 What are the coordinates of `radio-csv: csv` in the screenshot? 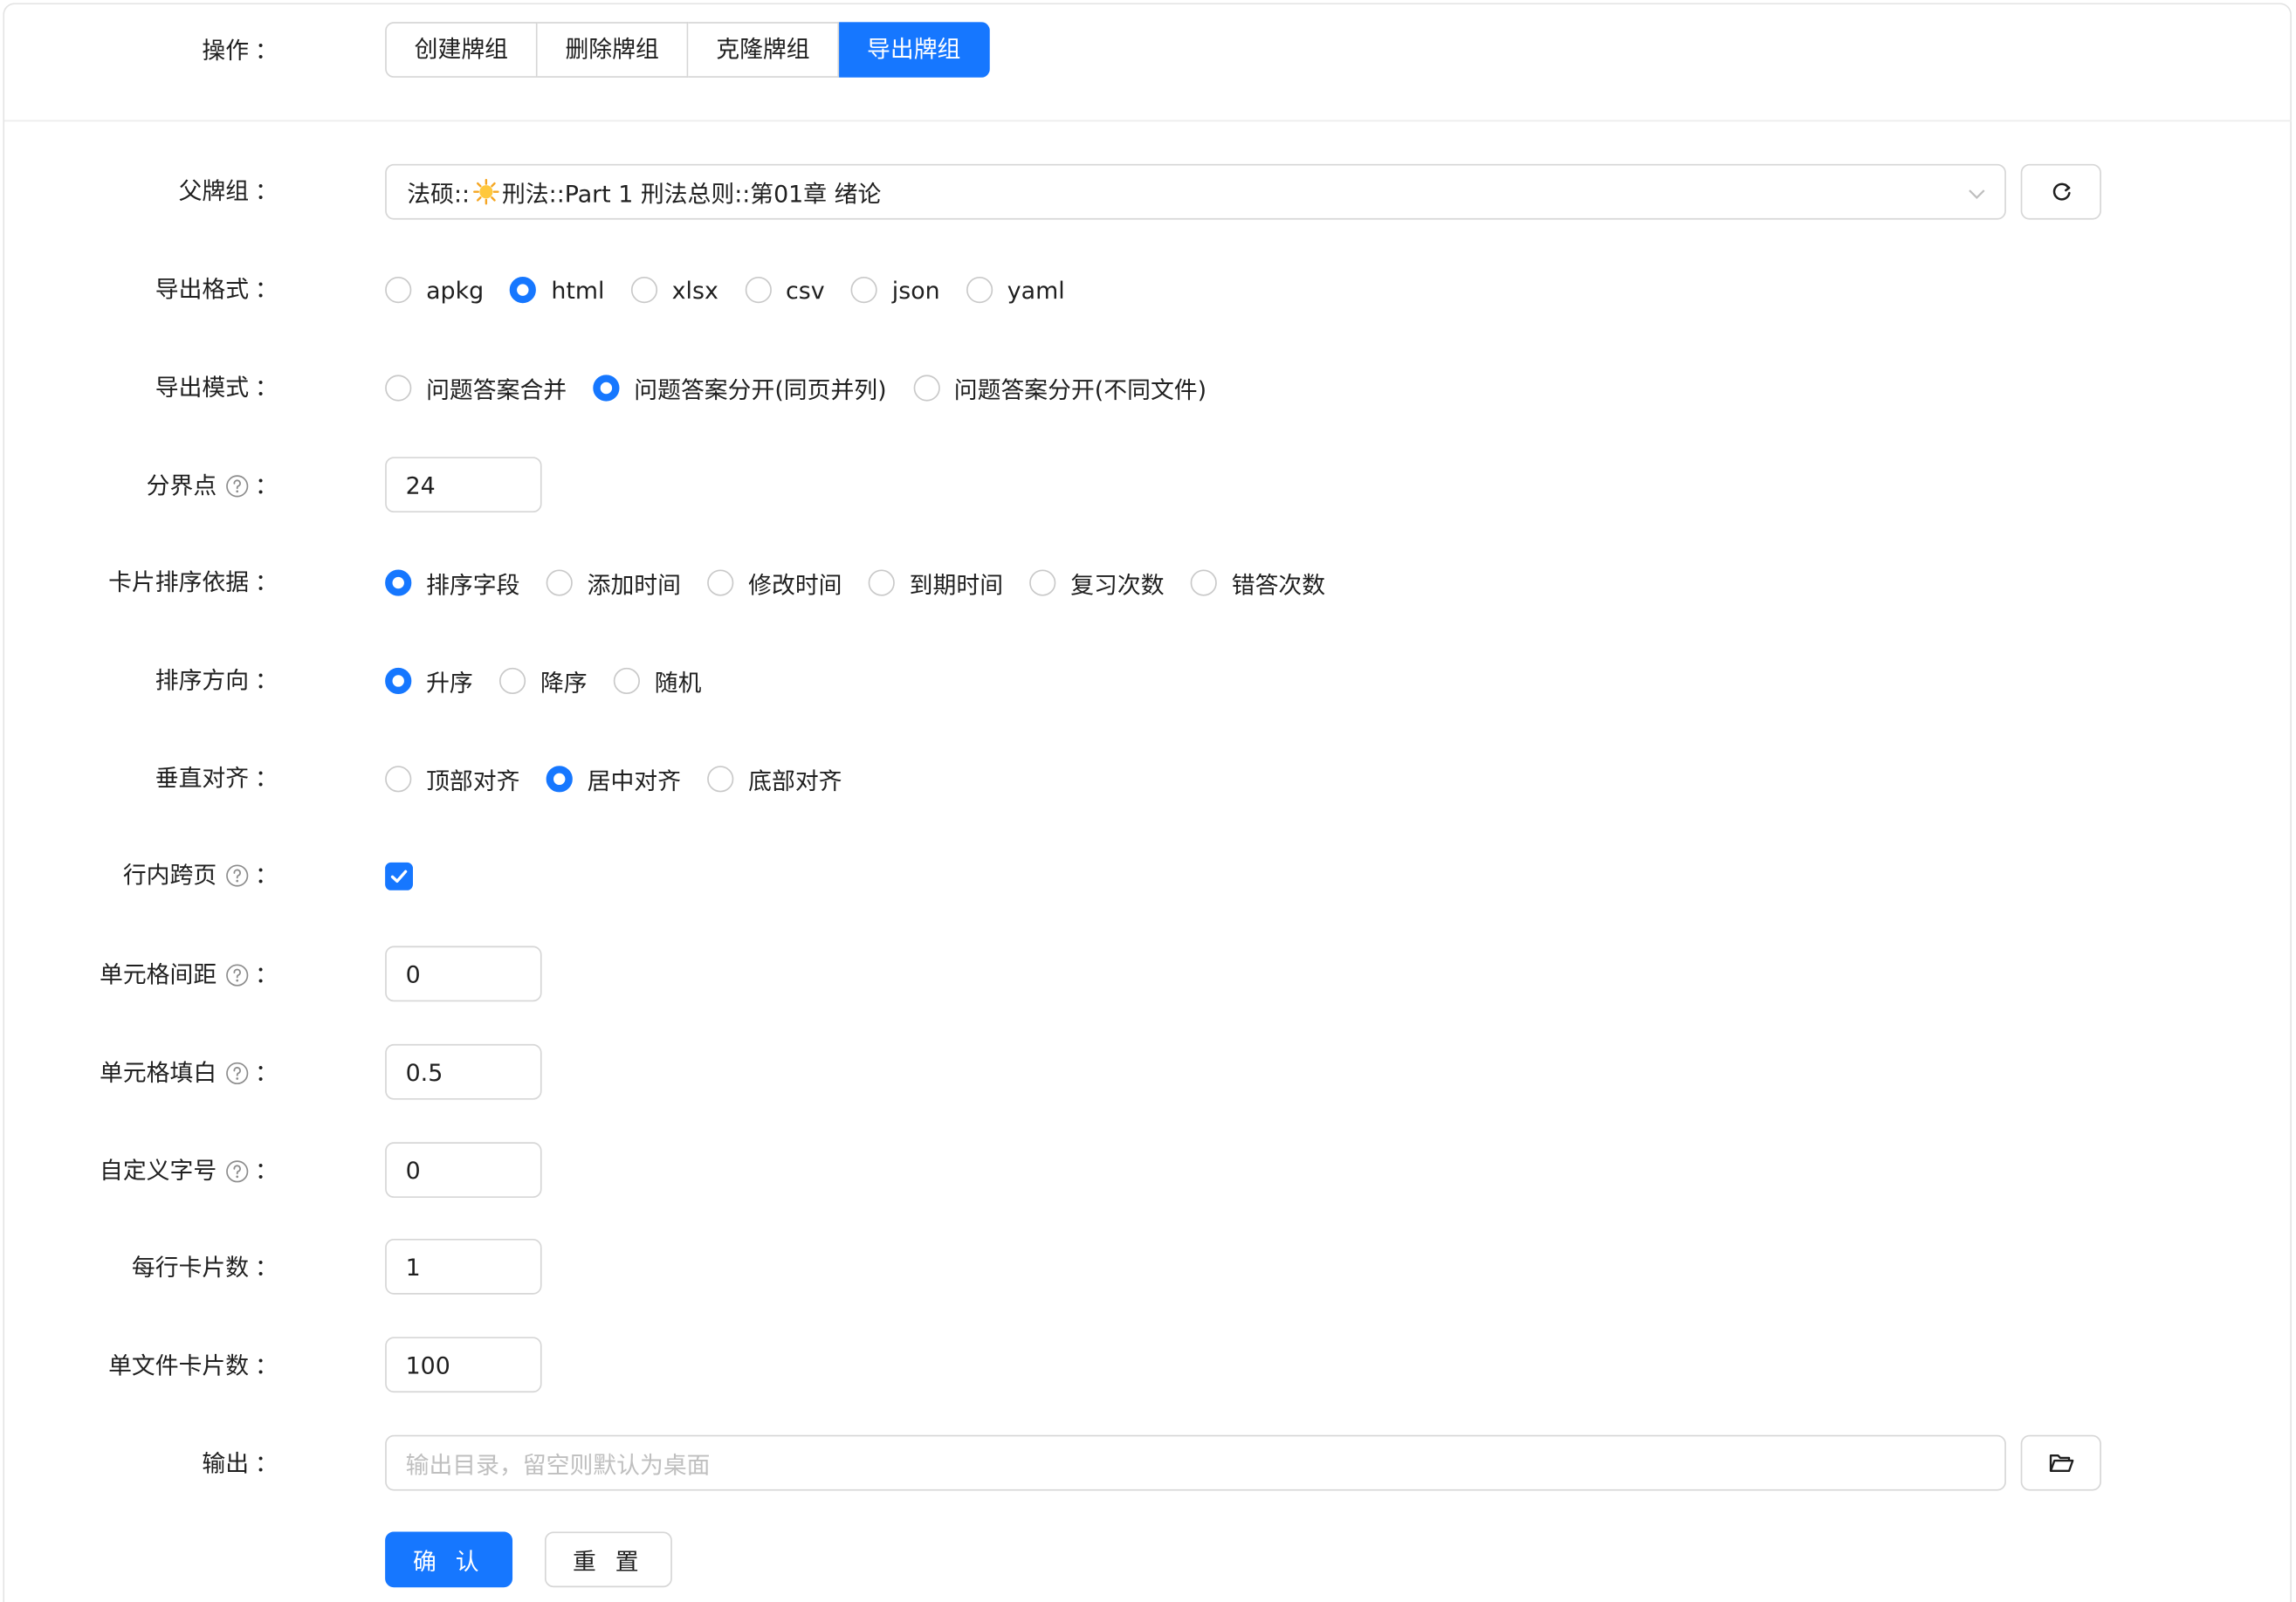 It's located at (785, 290).